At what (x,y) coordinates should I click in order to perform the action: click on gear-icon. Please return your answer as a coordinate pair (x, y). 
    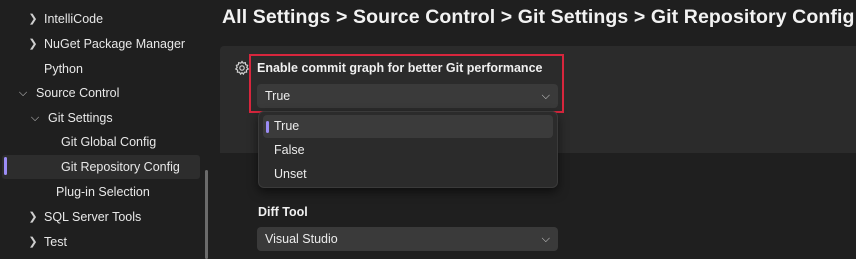
    Looking at the image, I should click on (242, 68).